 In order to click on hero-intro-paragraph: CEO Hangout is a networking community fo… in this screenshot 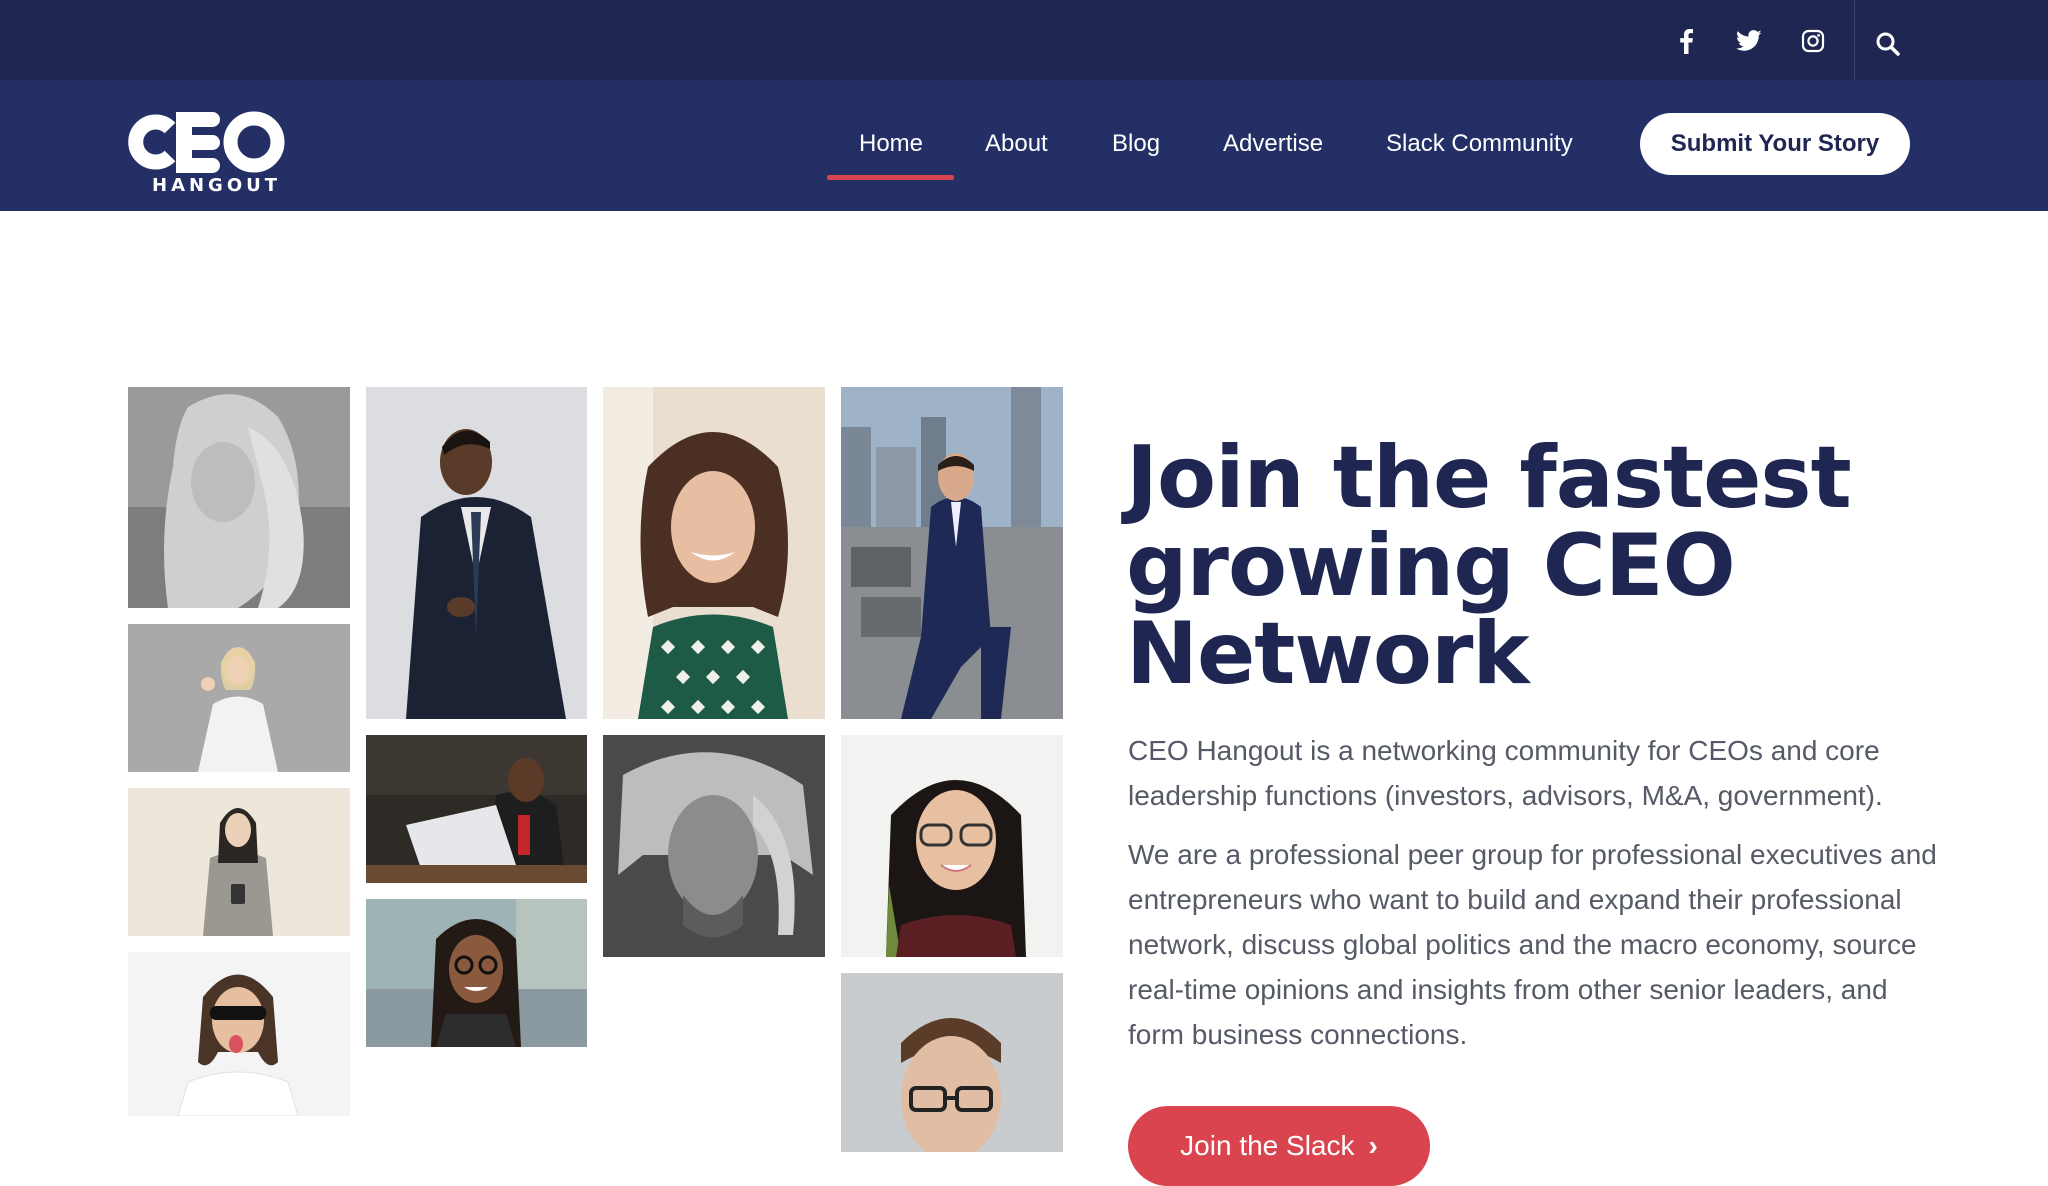, I will do `click(1505, 773)`.